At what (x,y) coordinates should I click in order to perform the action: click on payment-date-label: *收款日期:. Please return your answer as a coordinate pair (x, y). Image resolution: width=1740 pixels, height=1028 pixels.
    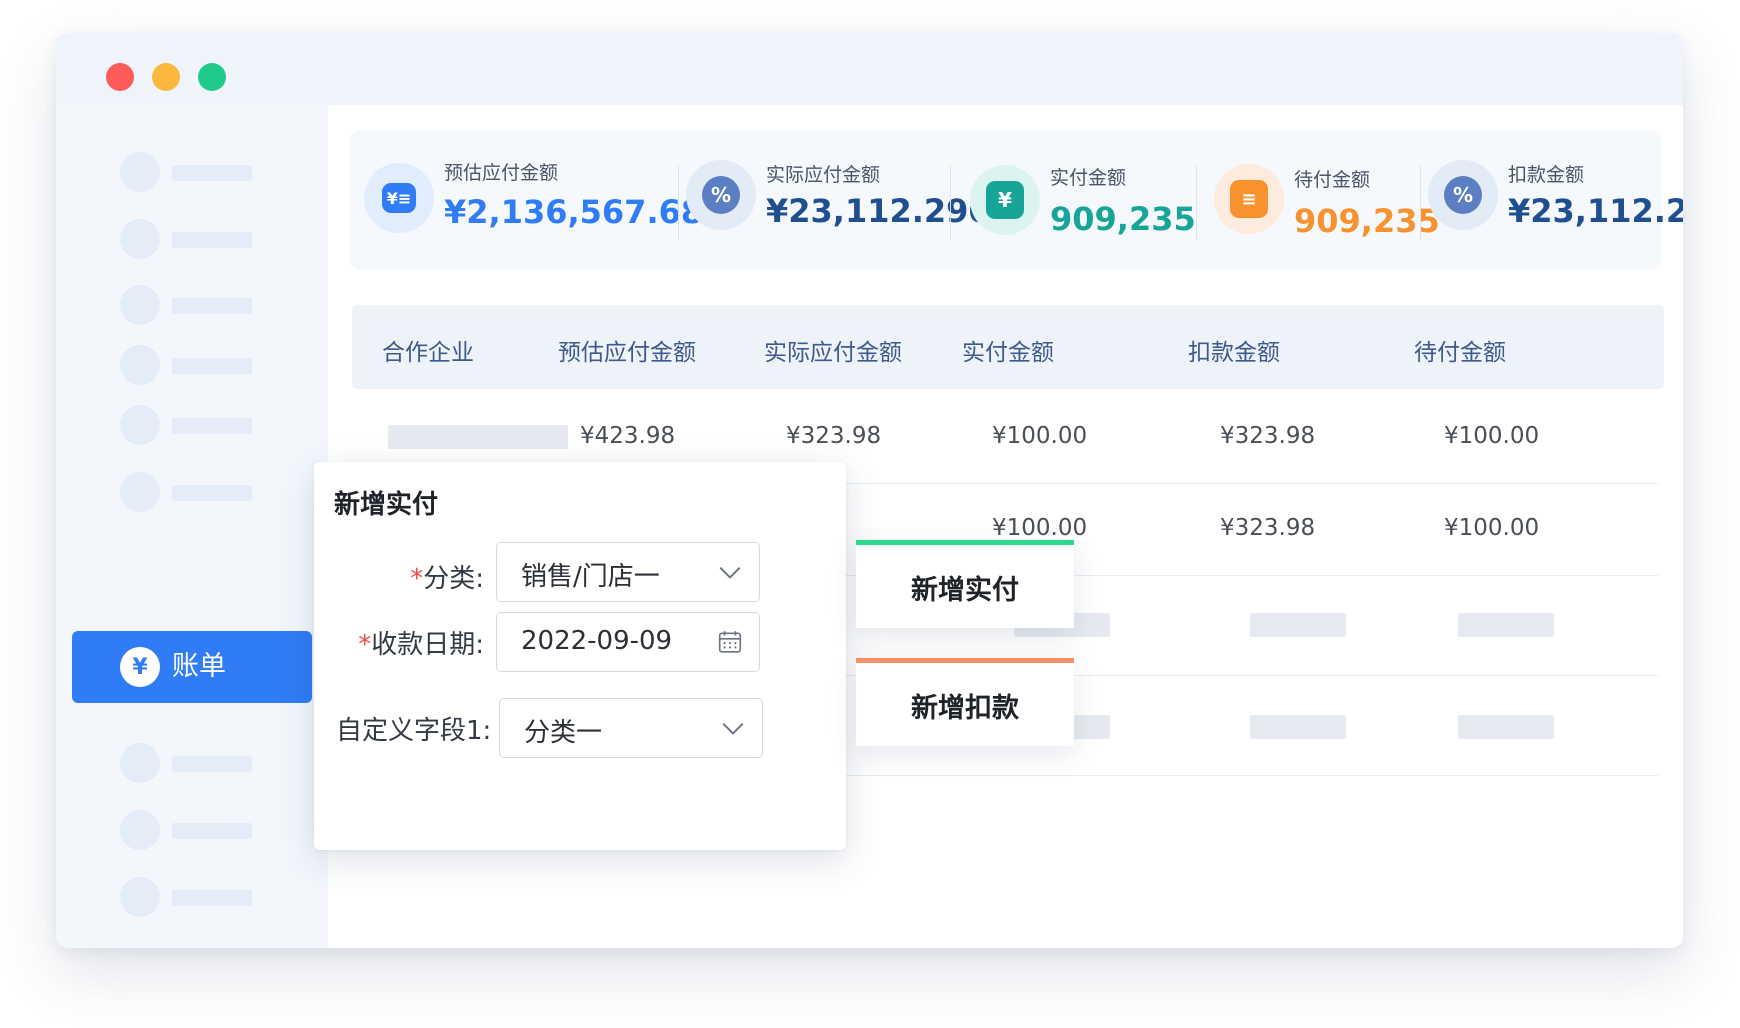
    Looking at the image, I should click on (421, 642).